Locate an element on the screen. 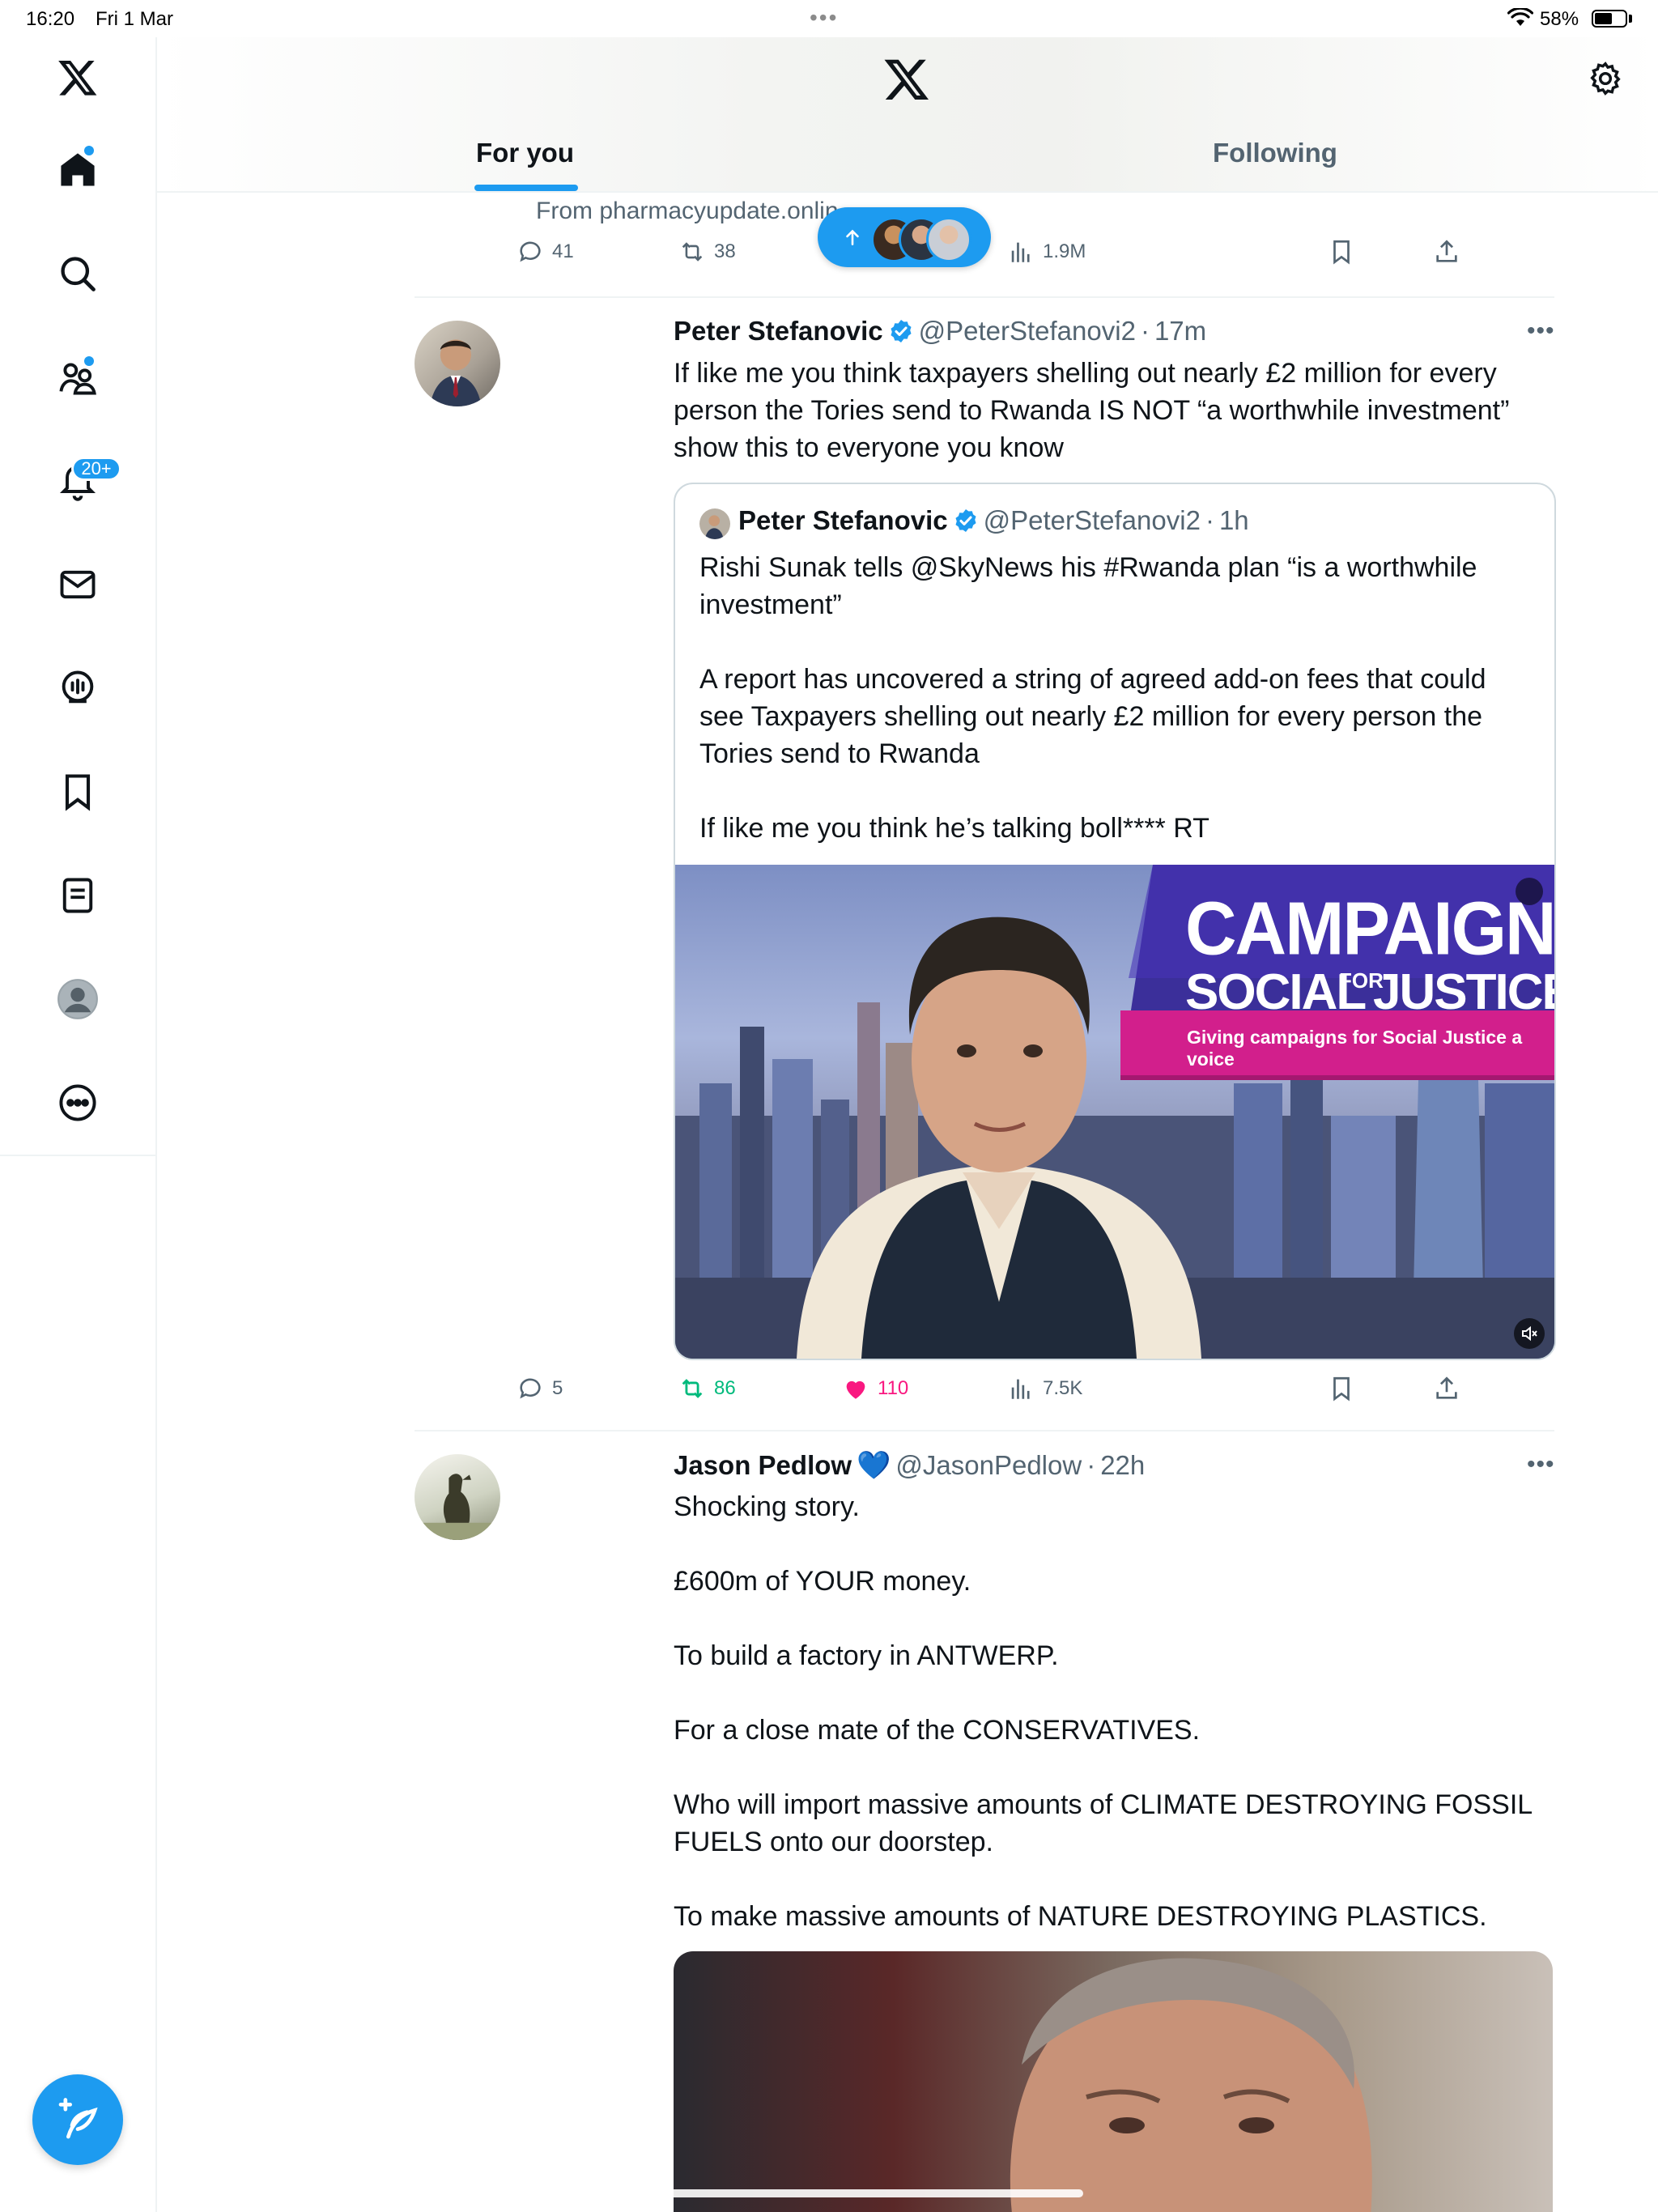 Image resolution: width=1658 pixels, height=2212 pixels. settings-button is located at coordinates (1605, 78).